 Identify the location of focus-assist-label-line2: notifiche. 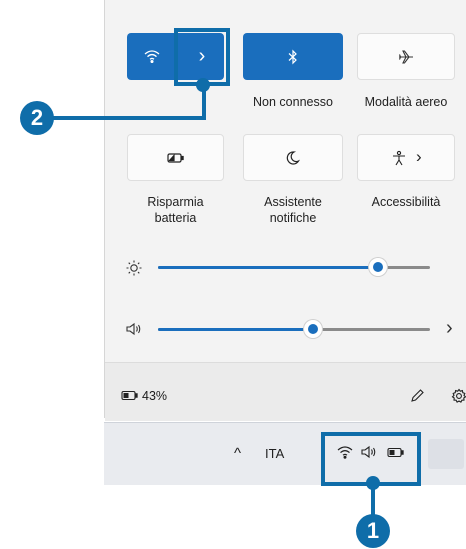
(293, 218).